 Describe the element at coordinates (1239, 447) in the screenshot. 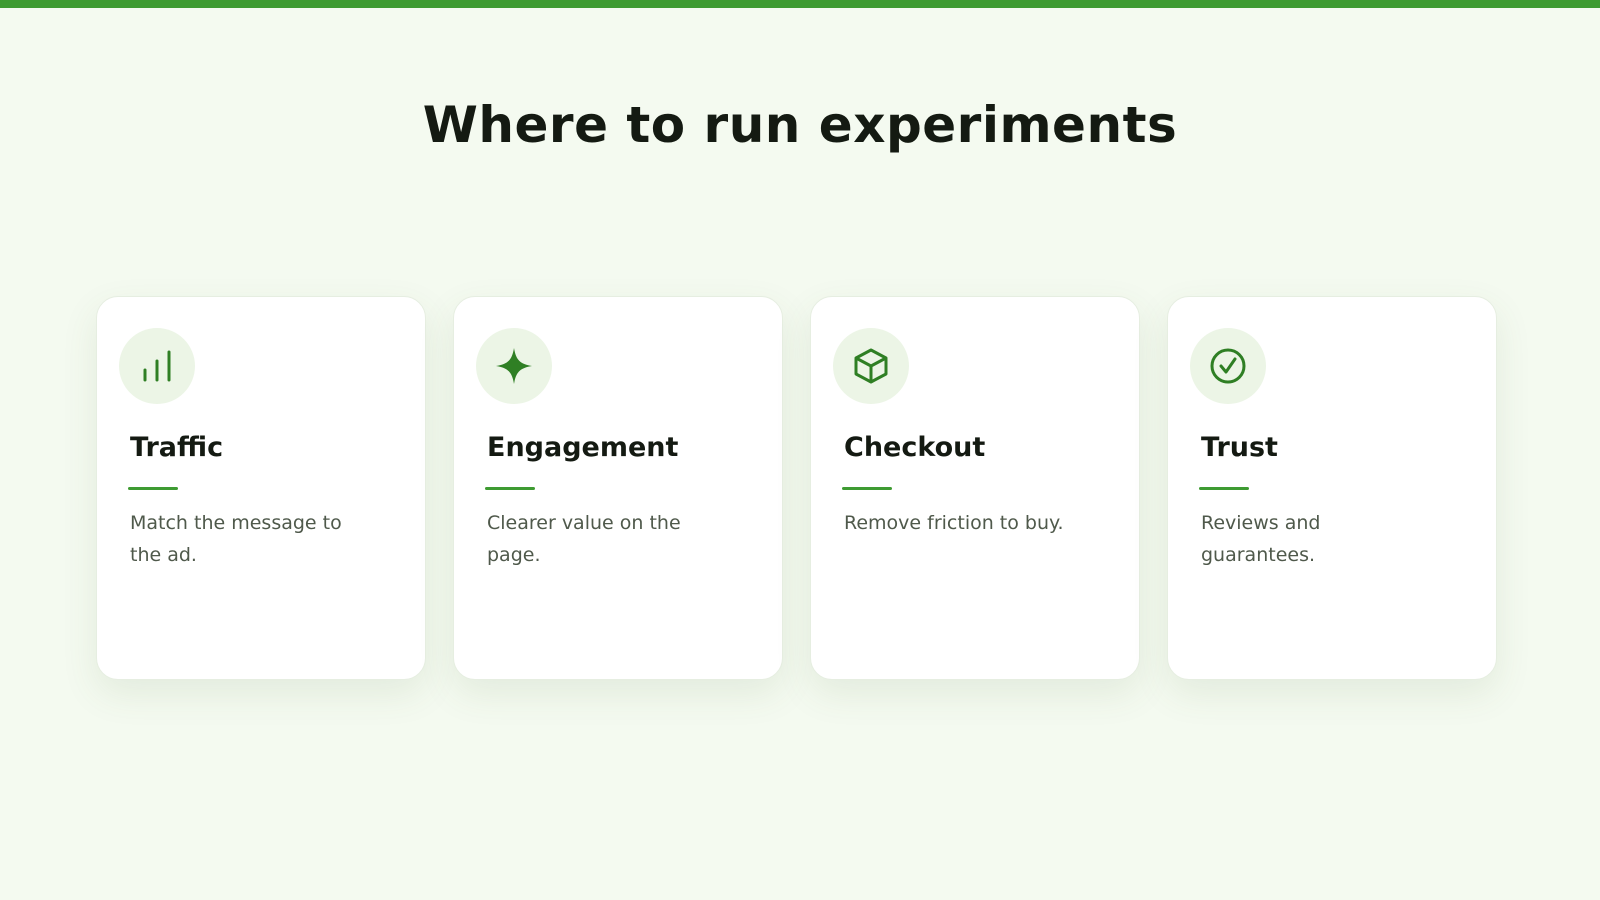

I see `card-title: Trust` at that location.